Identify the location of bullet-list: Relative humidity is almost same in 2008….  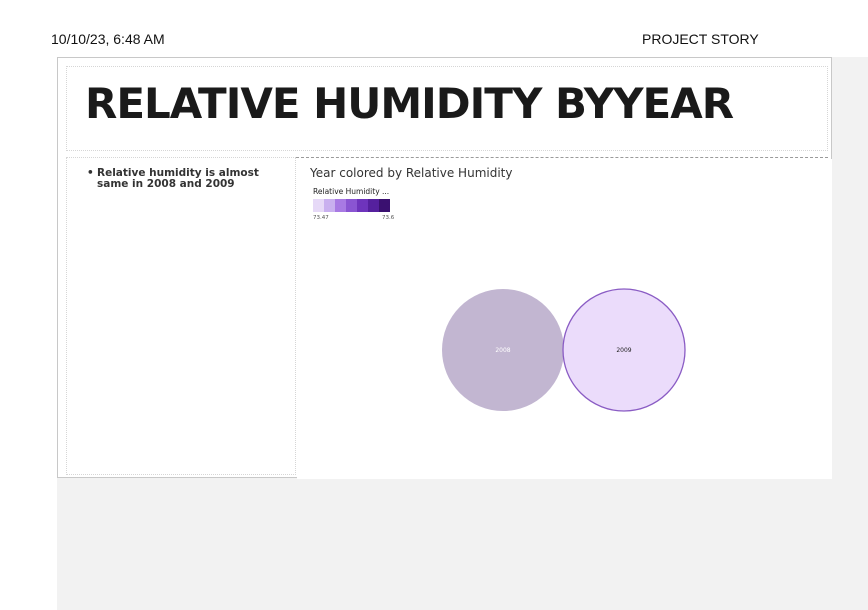
(187, 179).